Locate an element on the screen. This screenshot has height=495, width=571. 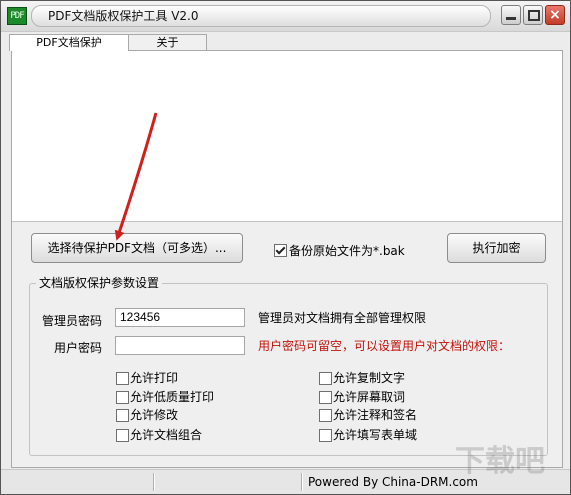
maximize-icon is located at coordinates (534, 15).